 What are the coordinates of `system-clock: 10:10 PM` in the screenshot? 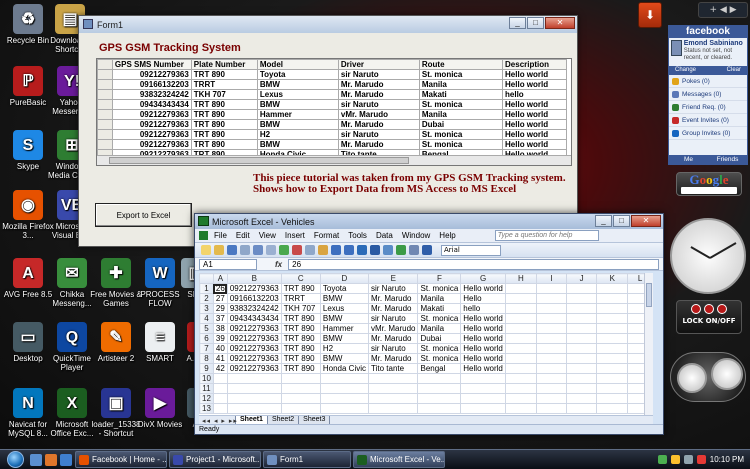 It's located at (727, 459).